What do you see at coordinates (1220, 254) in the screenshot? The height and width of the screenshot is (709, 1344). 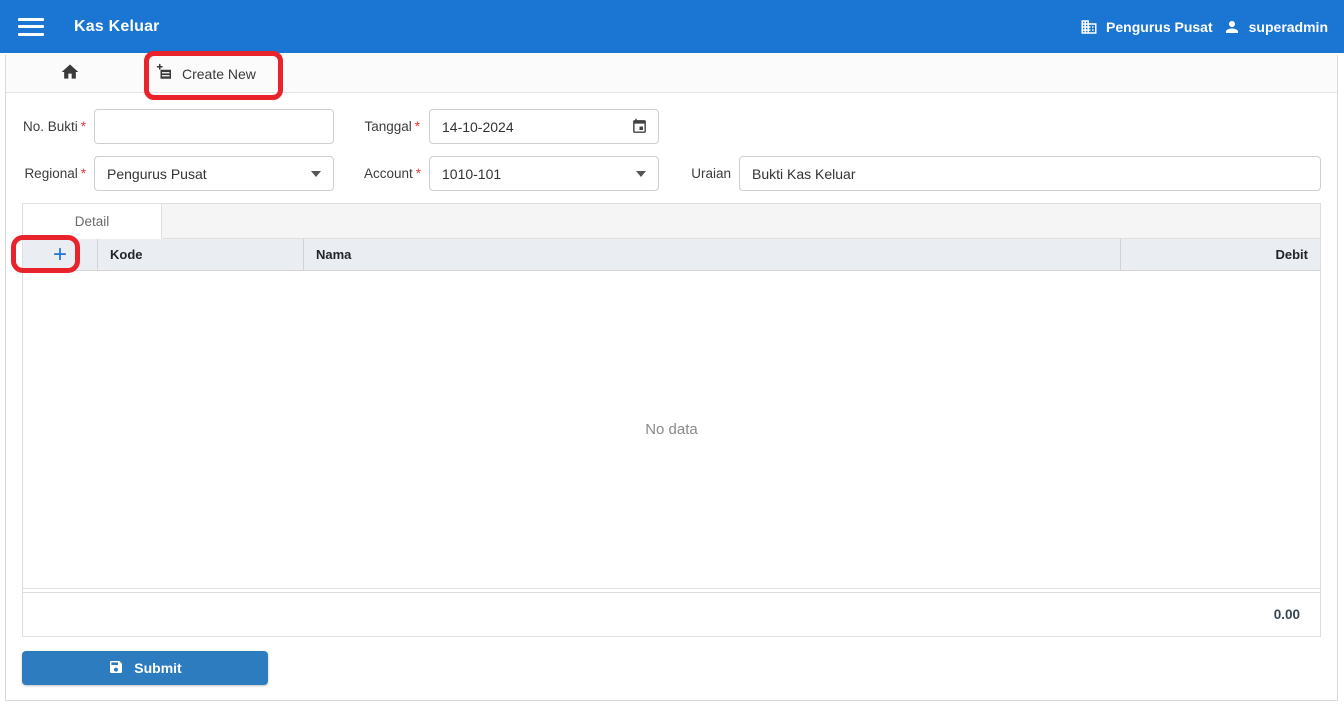 I see `column-header-debit: Debit` at bounding box center [1220, 254].